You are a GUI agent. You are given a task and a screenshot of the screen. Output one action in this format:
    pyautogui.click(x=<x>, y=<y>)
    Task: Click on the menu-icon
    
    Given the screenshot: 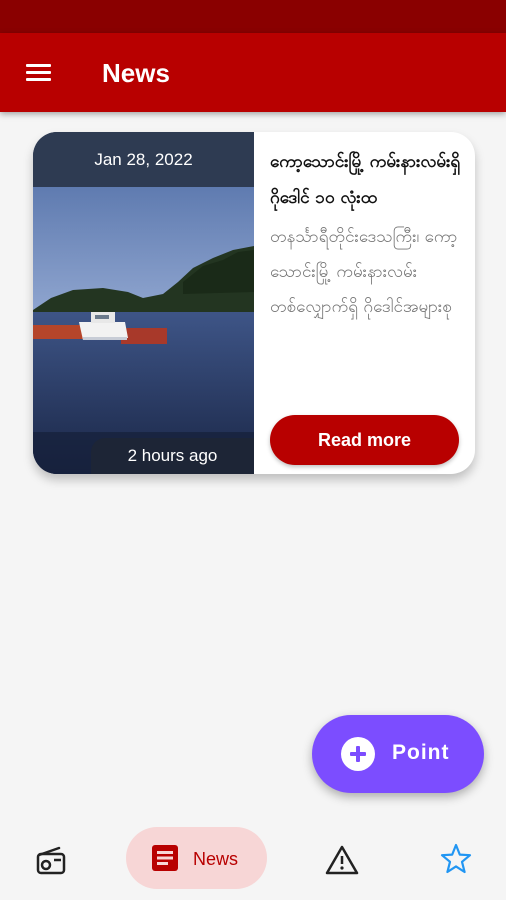 What is the action you would take?
    pyautogui.click(x=40, y=73)
    